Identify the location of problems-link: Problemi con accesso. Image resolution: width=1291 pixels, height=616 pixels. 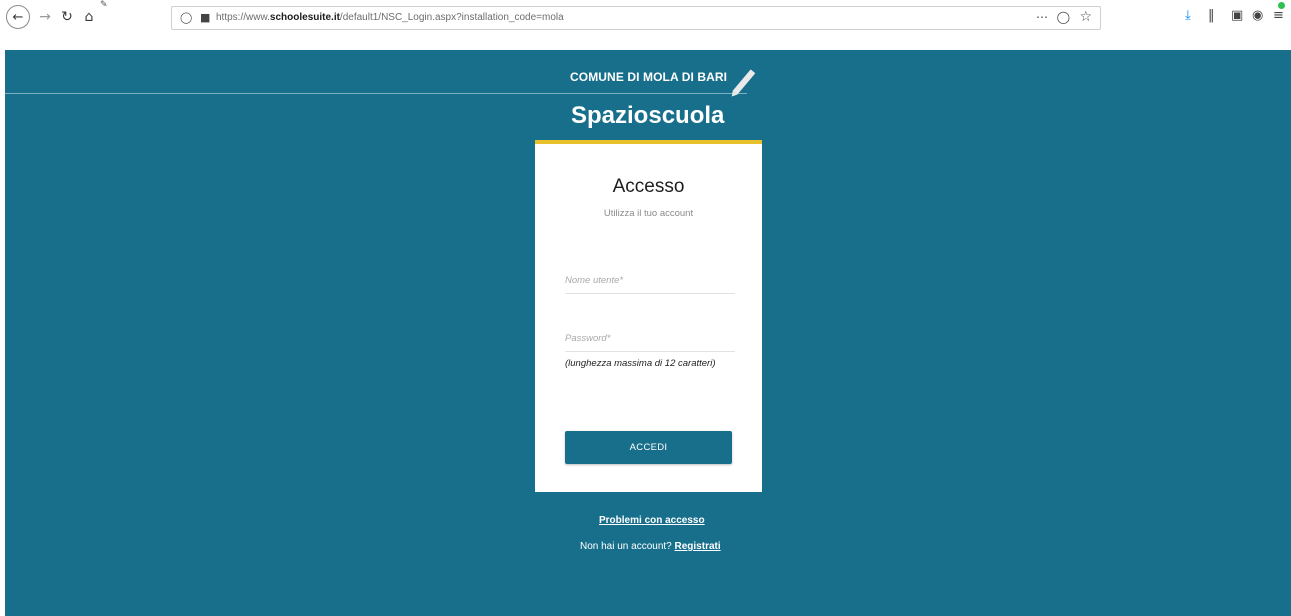
(652, 520).